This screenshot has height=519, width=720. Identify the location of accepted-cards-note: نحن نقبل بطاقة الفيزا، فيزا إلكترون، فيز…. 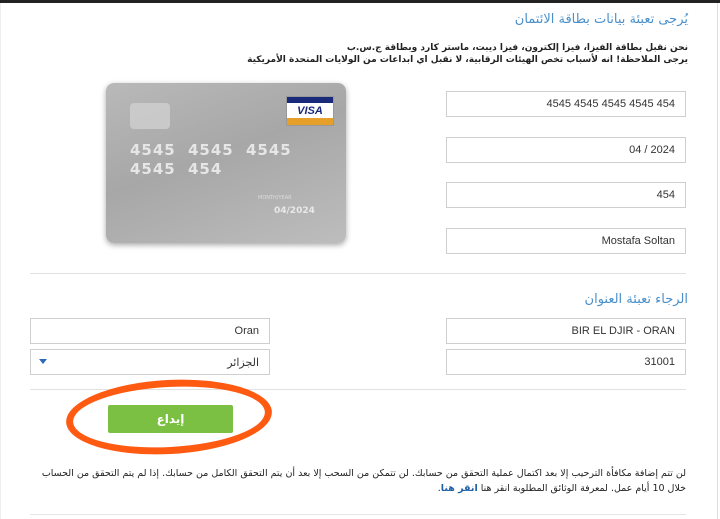
(517, 48).